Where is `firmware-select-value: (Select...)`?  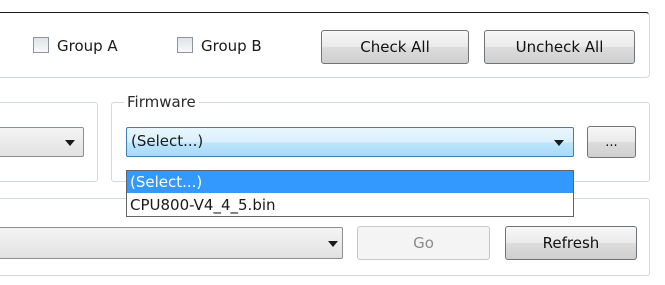 firmware-select-value: (Select...) is located at coordinates (167, 141).